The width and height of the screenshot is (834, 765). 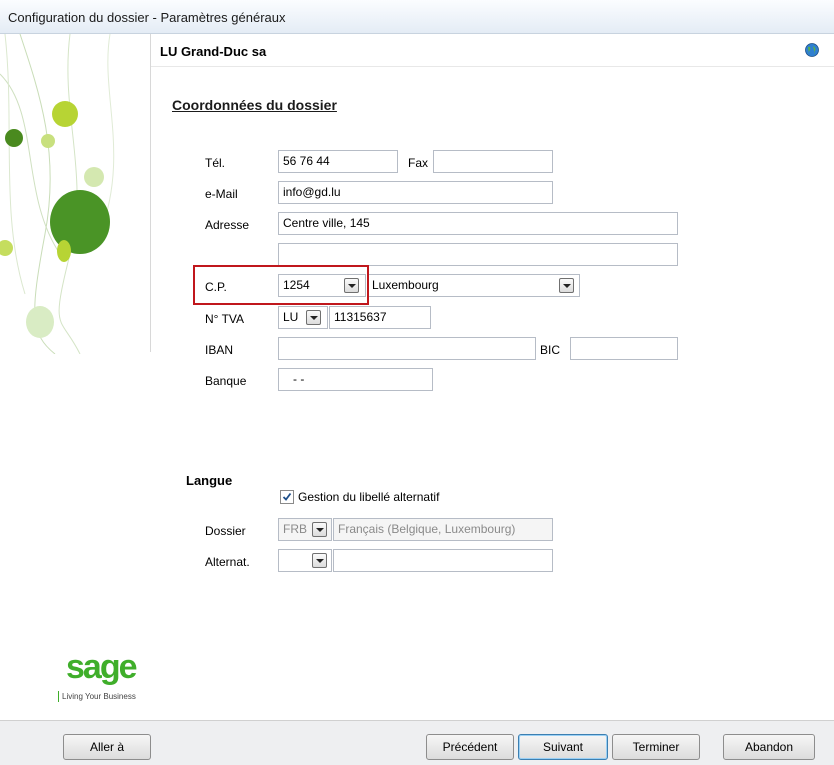 I want to click on dossier-label: Dossier, so click(x=225, y=531).